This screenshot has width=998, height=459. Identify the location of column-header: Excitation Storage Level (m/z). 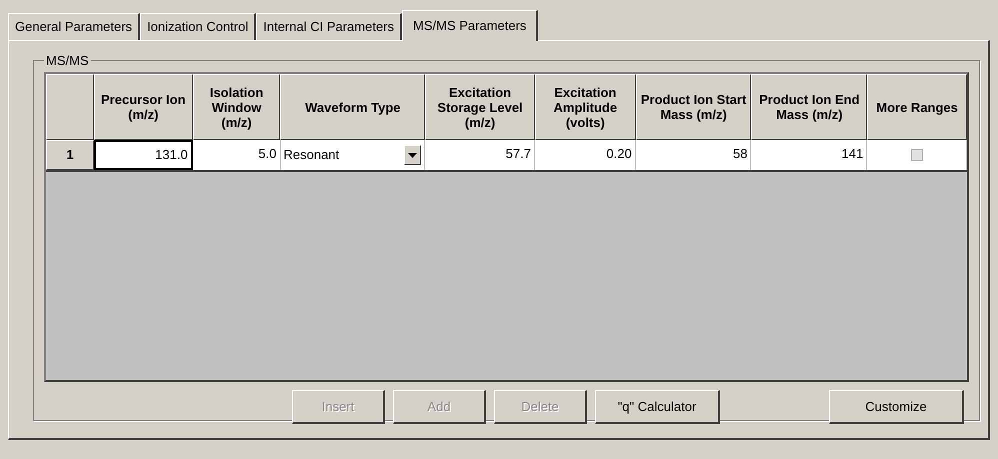
(480, 107).